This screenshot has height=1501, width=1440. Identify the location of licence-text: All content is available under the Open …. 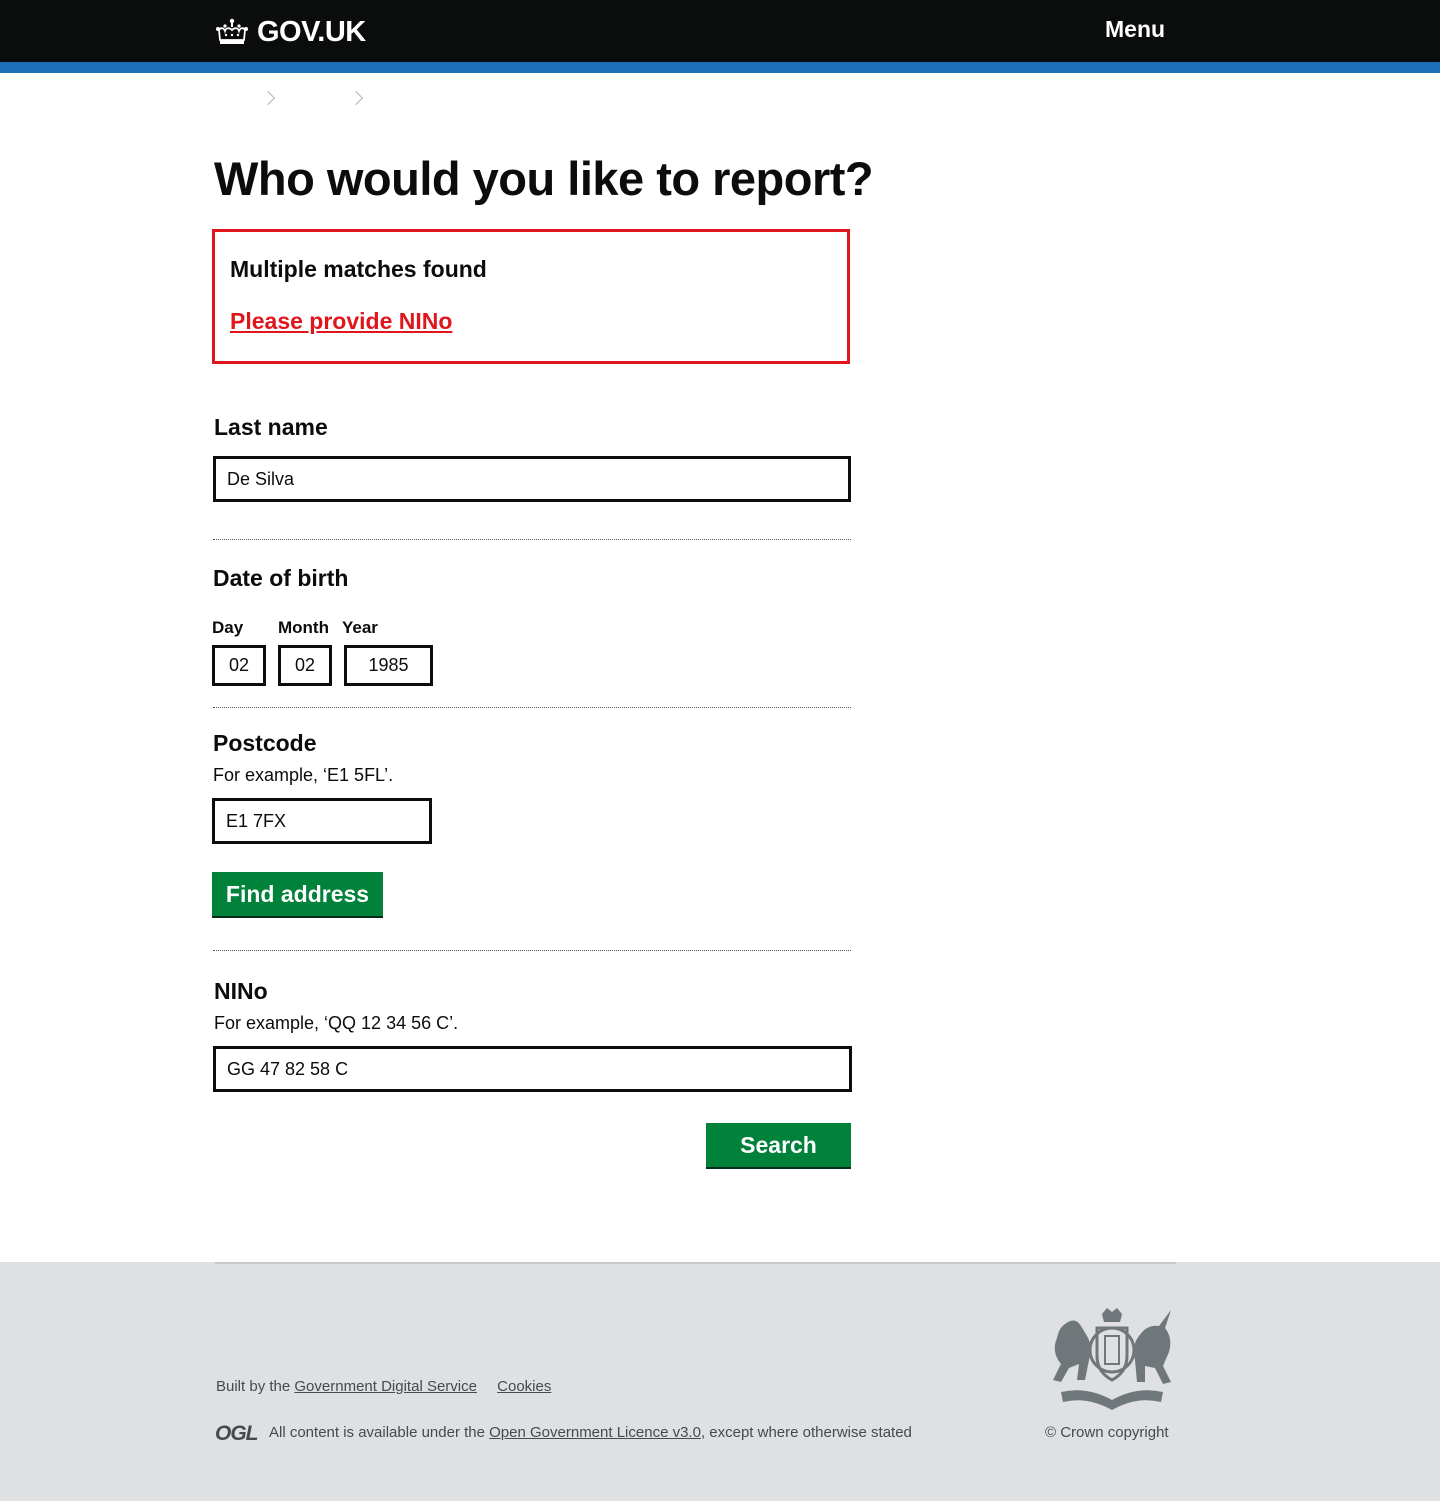
(590, 1432).